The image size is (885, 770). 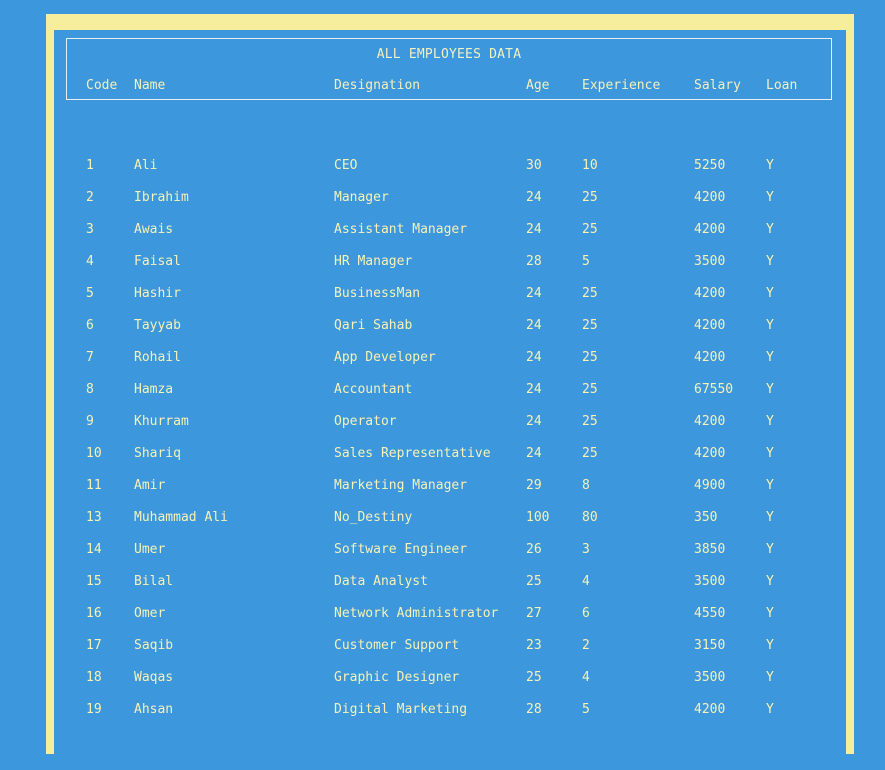 I want to click on cell-name: Ibrahim, so click(x=161, y=197).